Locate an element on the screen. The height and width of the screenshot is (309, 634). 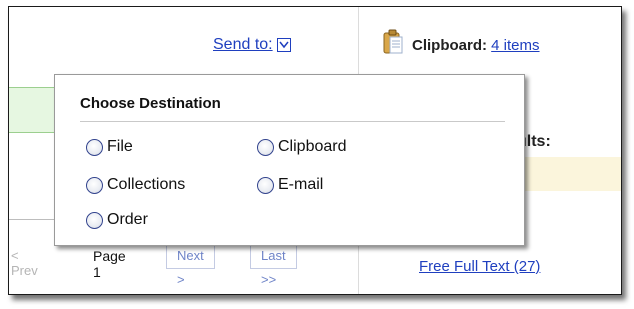
destination-option-email: E-mail is located at coordinates (290, 185).